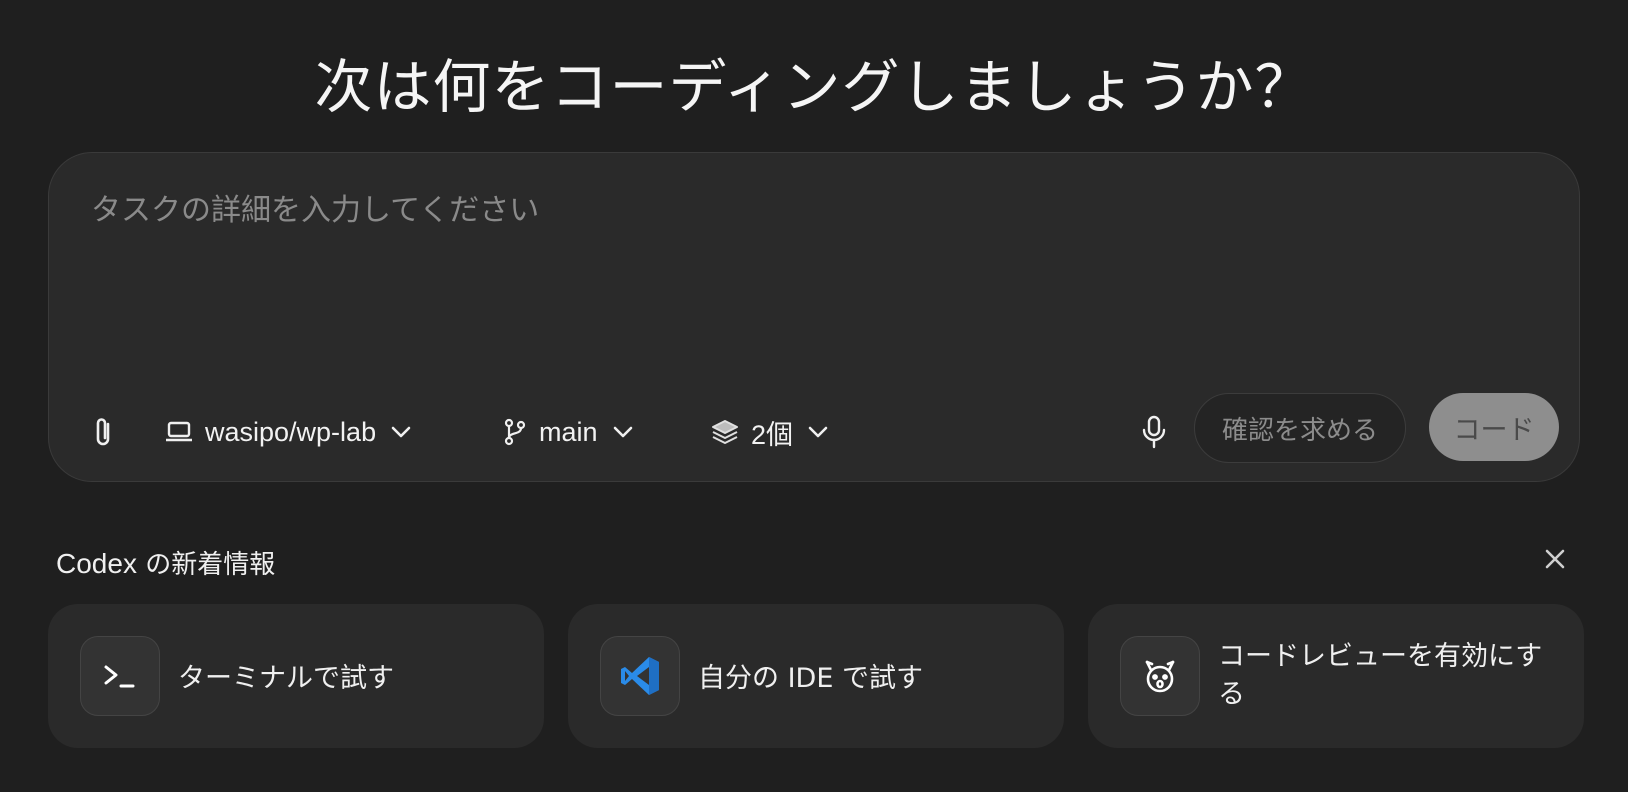  I want to click on branch-selector: main, so click(568, 432).